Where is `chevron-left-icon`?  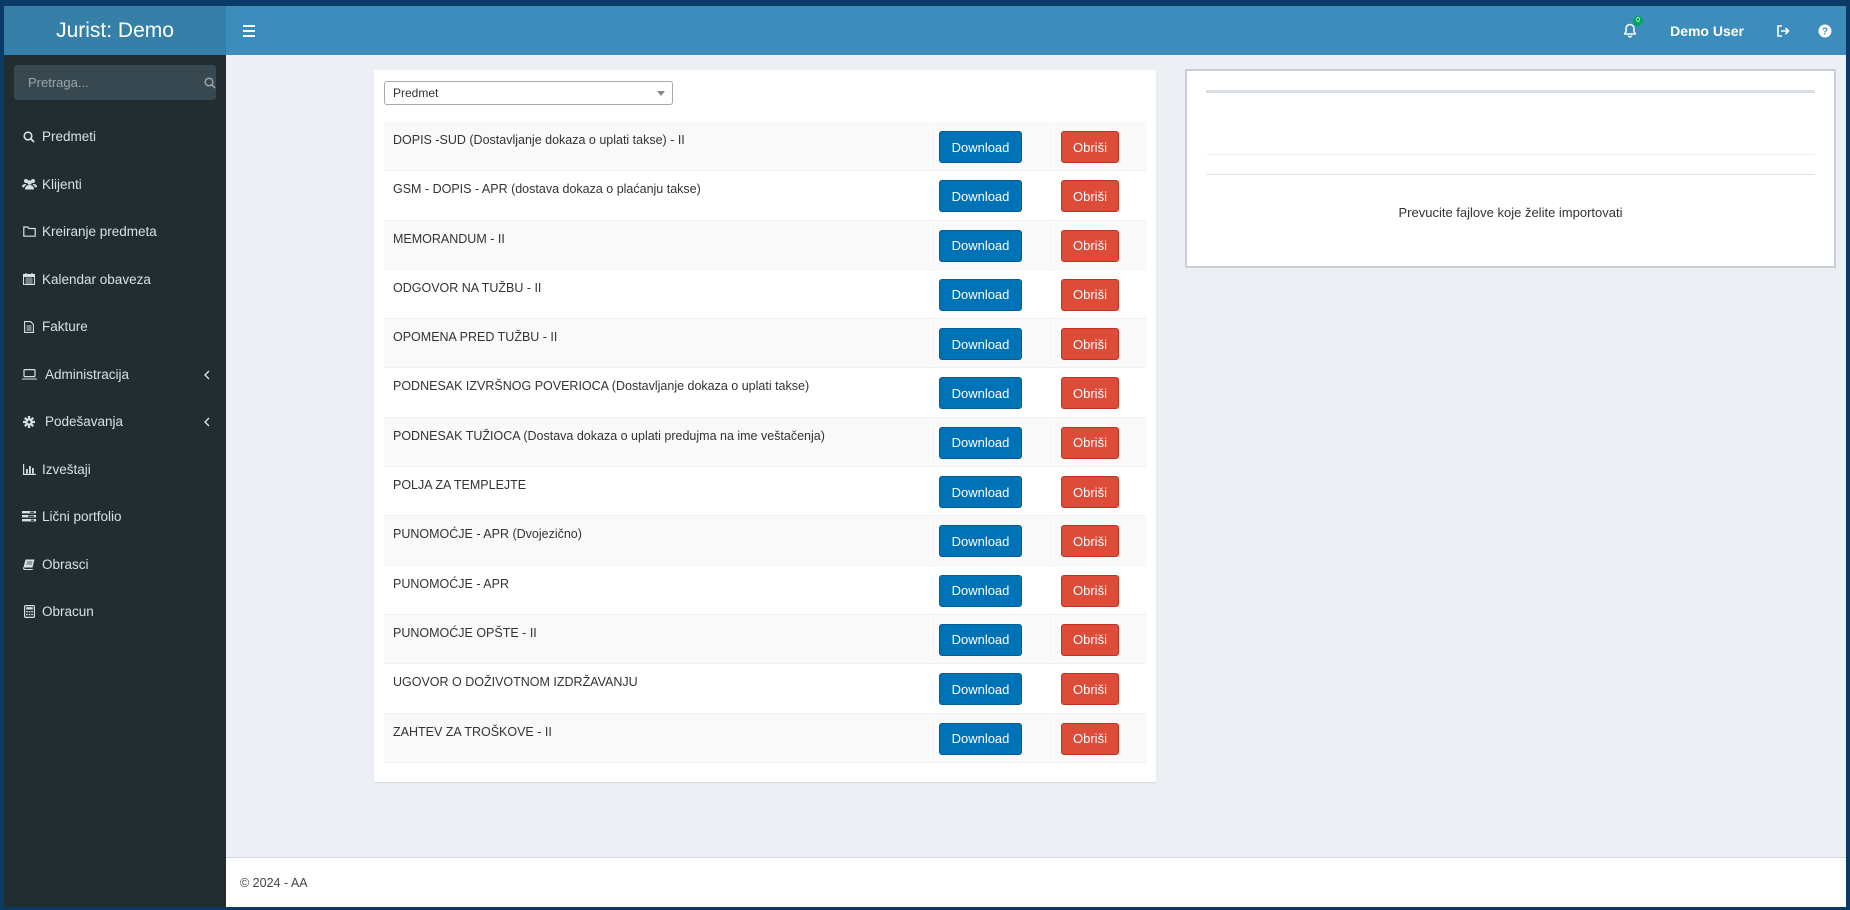
chevron-left-icon is located at coordinates (207, 375).